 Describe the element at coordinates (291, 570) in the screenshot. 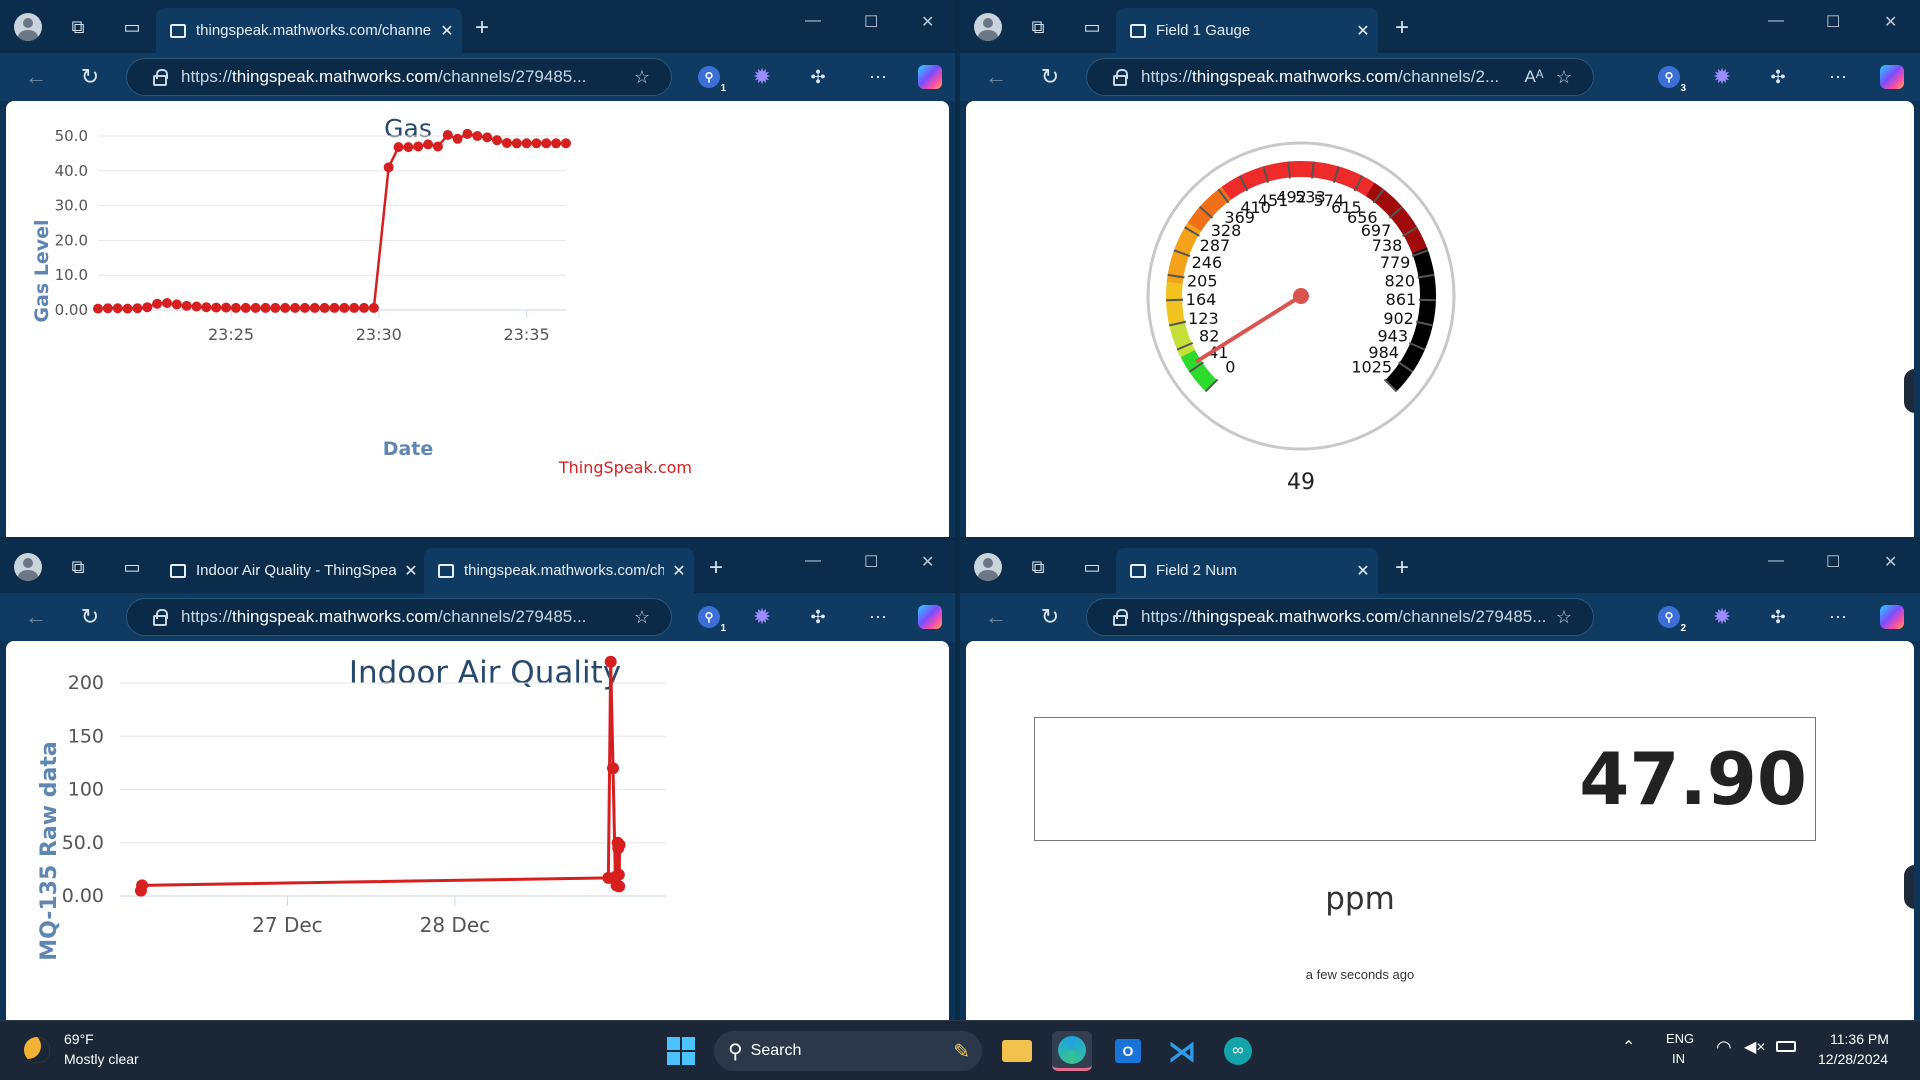

I see `tab-indoor-air-quality: Indoor Air Quality - ThingSpeak ✕` at that location.